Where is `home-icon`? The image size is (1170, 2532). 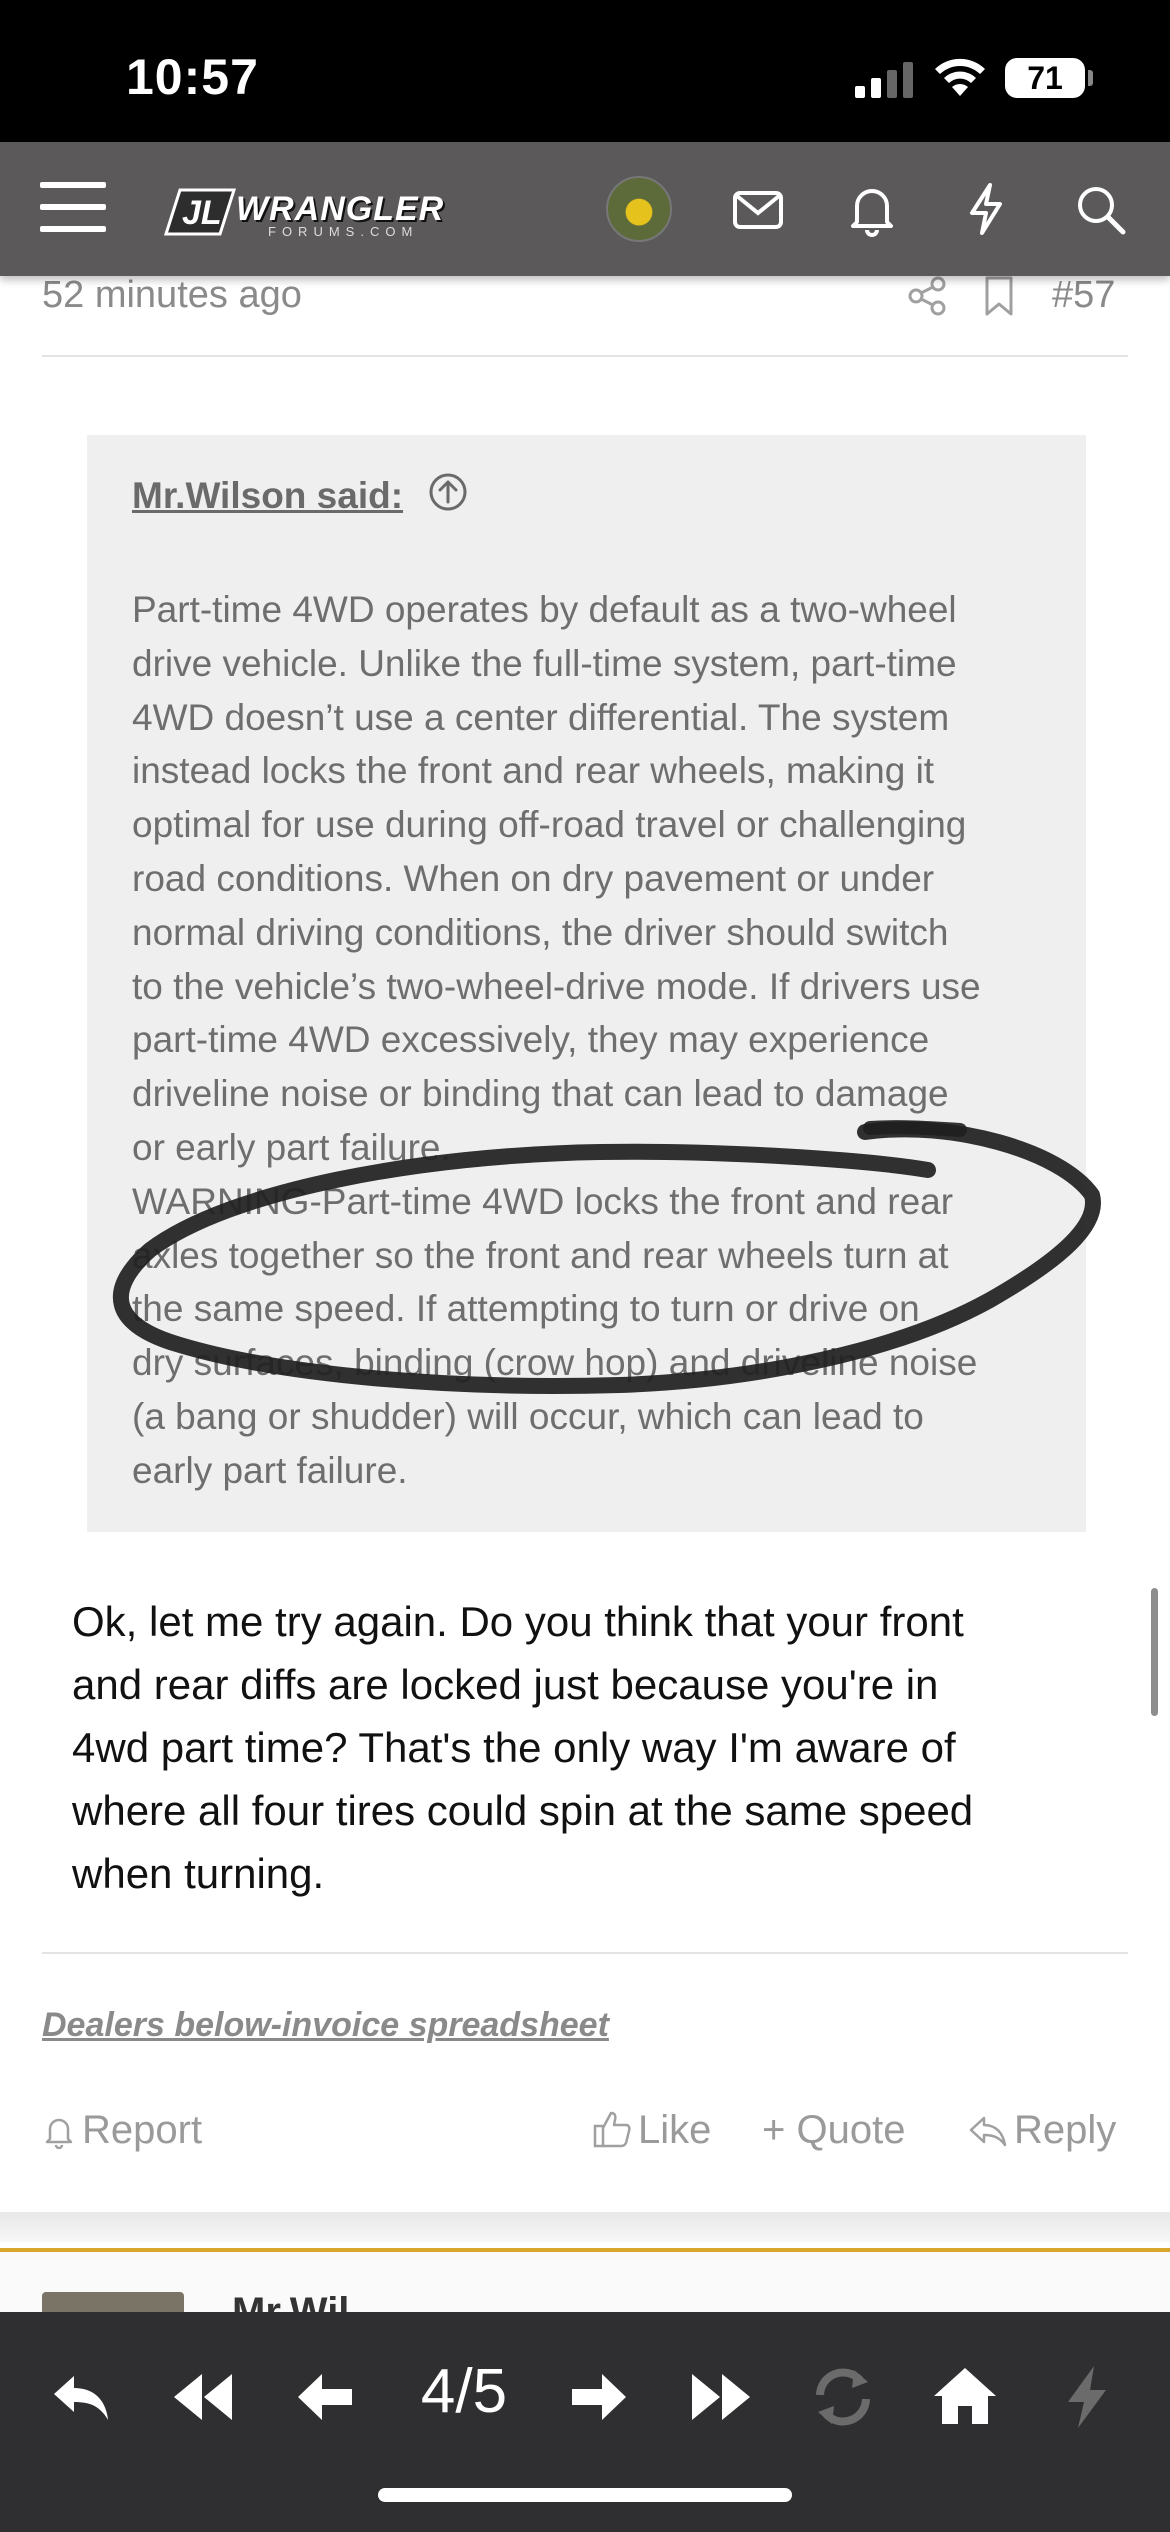 home-icon is located at coordinates (965, 2397).